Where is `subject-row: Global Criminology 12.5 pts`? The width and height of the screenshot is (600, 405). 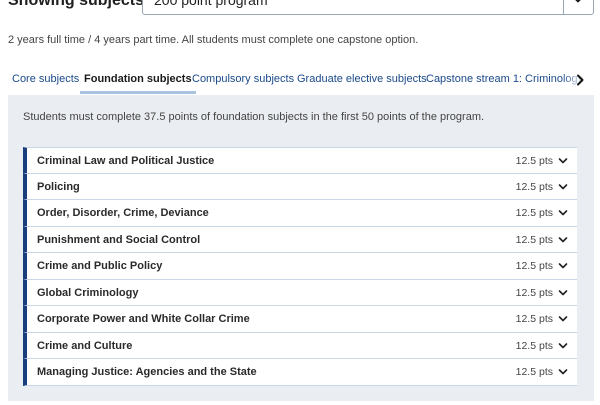 subject-row: Global Criminology 12.5 pts is located at coordinates (300, 292).